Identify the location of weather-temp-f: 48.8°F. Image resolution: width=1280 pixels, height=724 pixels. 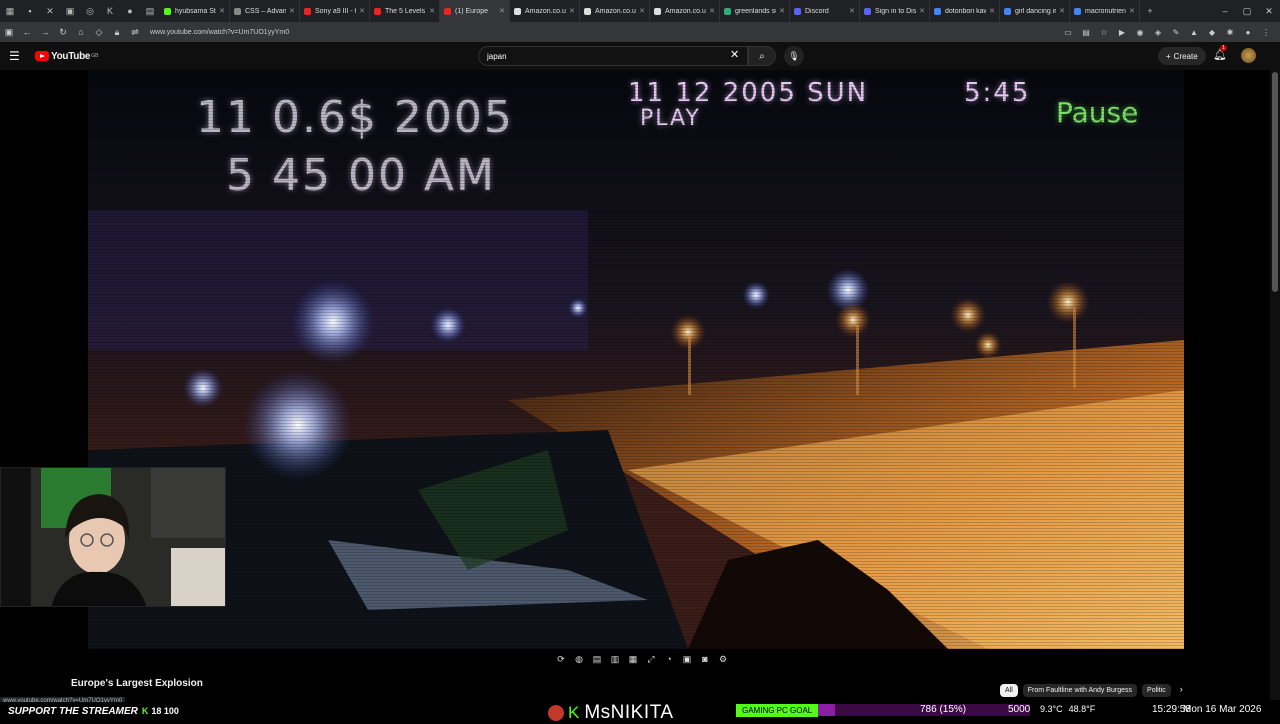
(1082, 709).